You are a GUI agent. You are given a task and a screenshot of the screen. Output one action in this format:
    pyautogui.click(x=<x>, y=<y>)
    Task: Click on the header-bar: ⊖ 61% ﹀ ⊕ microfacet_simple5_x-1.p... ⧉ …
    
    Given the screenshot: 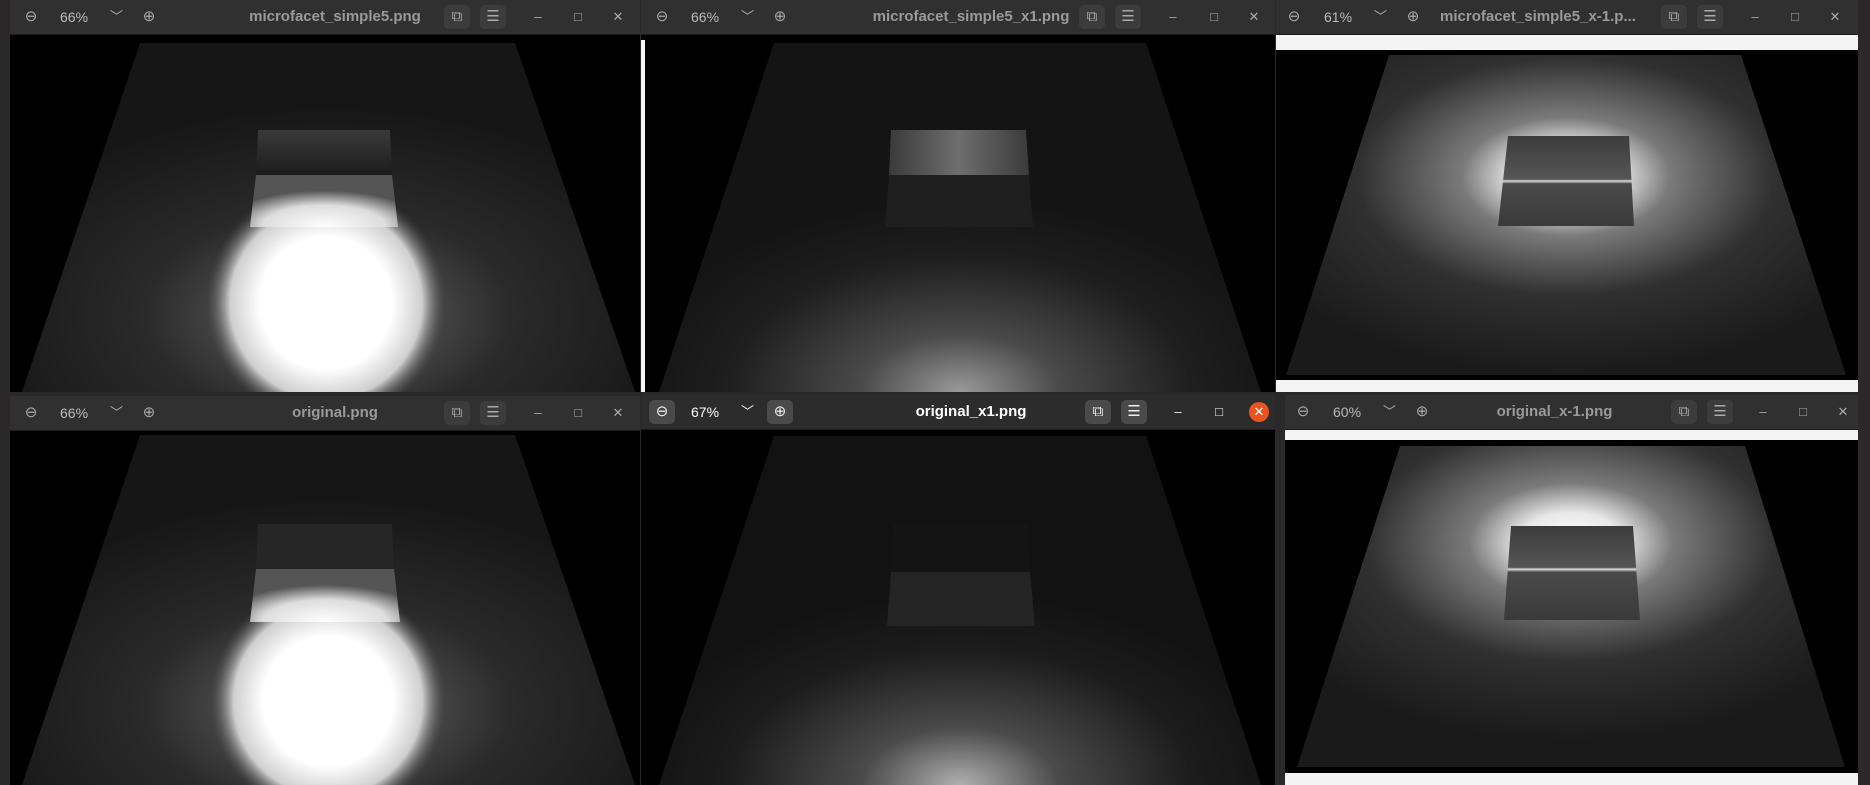 What is the action you would take?
    pyautogui.click(x=1567, y=17)
    